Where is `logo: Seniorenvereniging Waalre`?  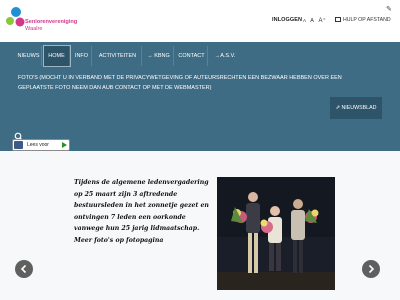 logo: Seniorenvereniging Waalre is located at coordinates (48, 22).